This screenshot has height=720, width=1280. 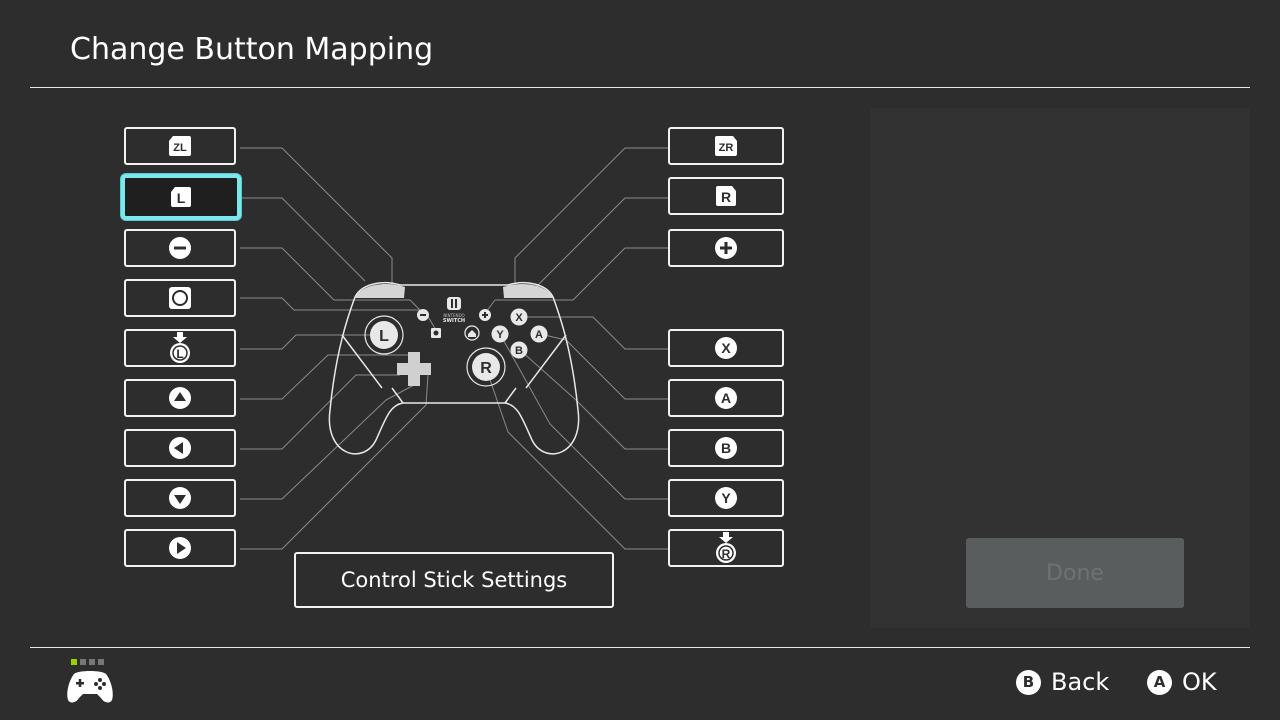 I want to click on ok-label: OK, so click(x=1199, y=682).